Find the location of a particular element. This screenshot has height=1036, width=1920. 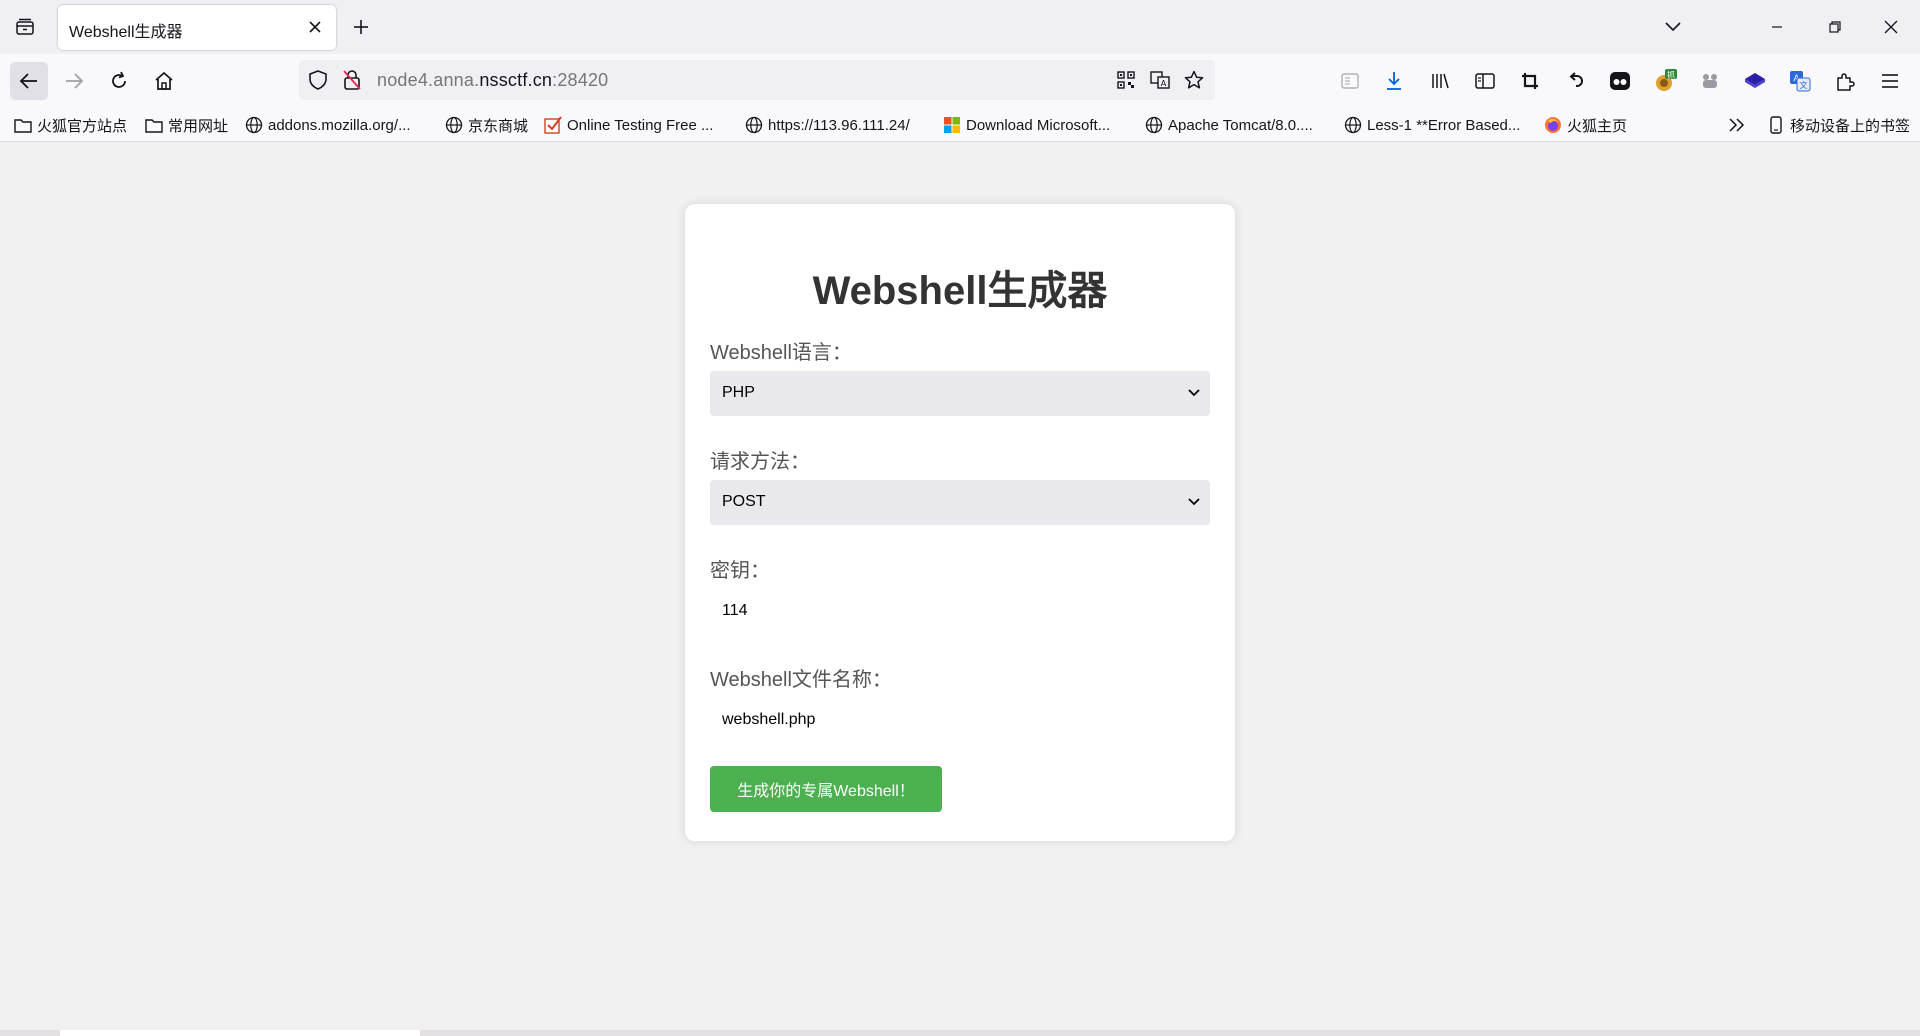

bookmark-label: 京东商城 is located at coordinates (498, 126).